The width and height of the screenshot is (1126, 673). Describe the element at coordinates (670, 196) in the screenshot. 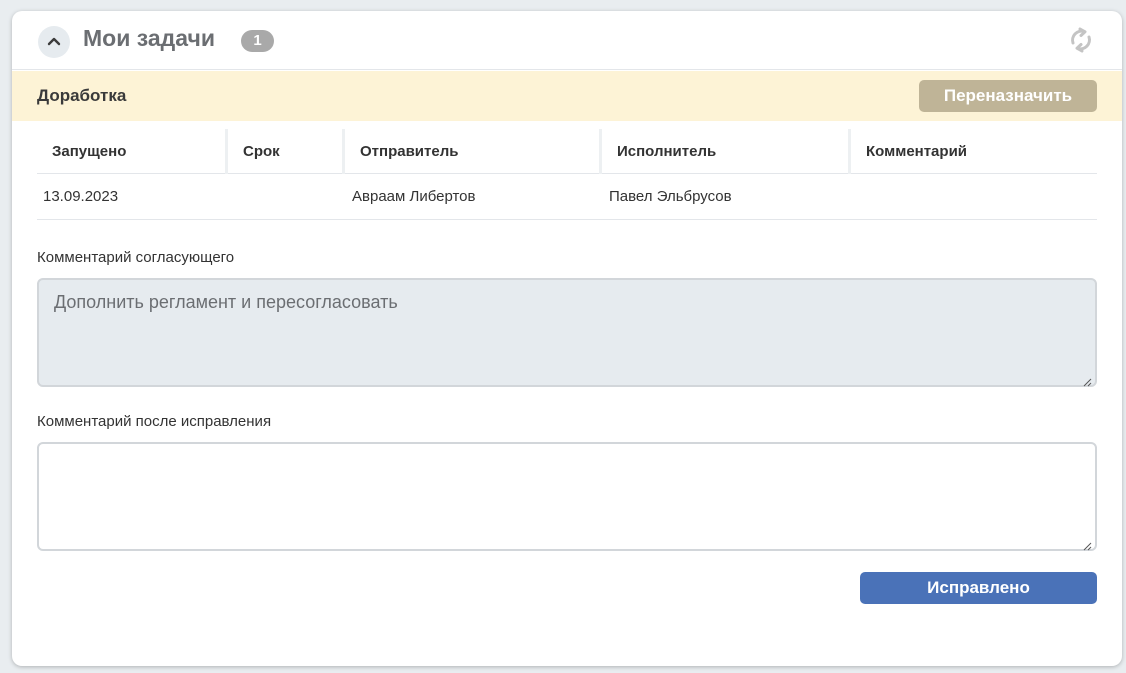

I see `cell-executor: Павел Эльбрусов` at that location.